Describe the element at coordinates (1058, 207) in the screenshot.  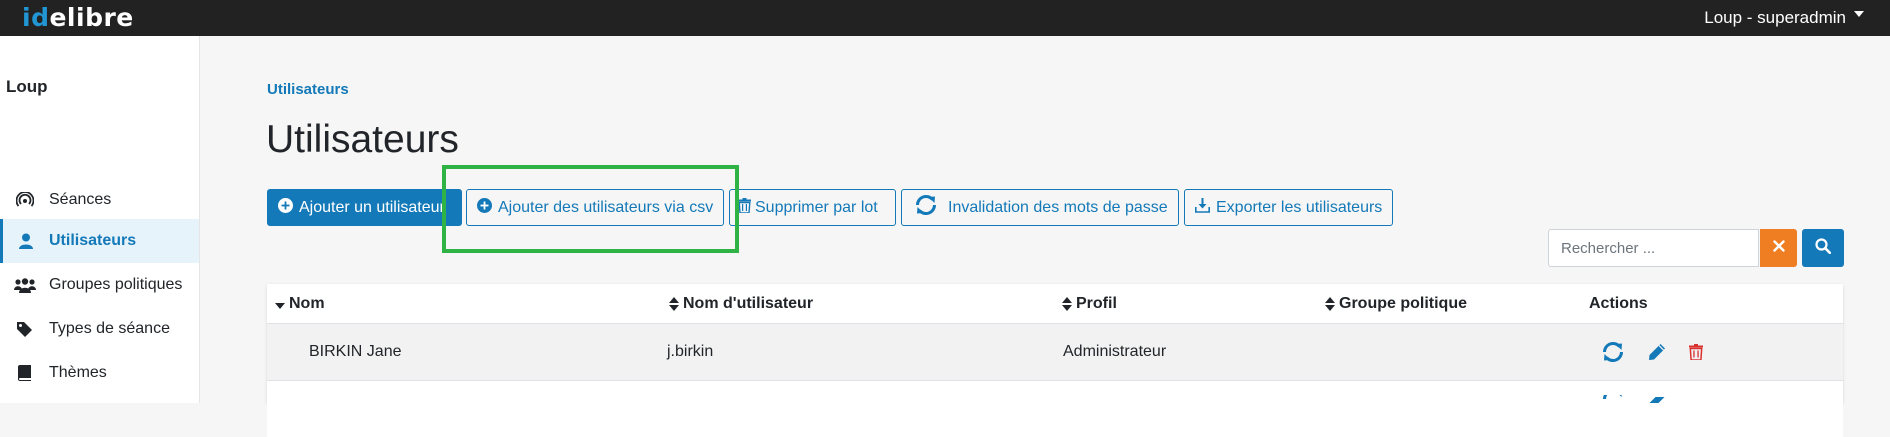
I see `invalidate-passwords-label: Invalidation des mots de passe` at that location.